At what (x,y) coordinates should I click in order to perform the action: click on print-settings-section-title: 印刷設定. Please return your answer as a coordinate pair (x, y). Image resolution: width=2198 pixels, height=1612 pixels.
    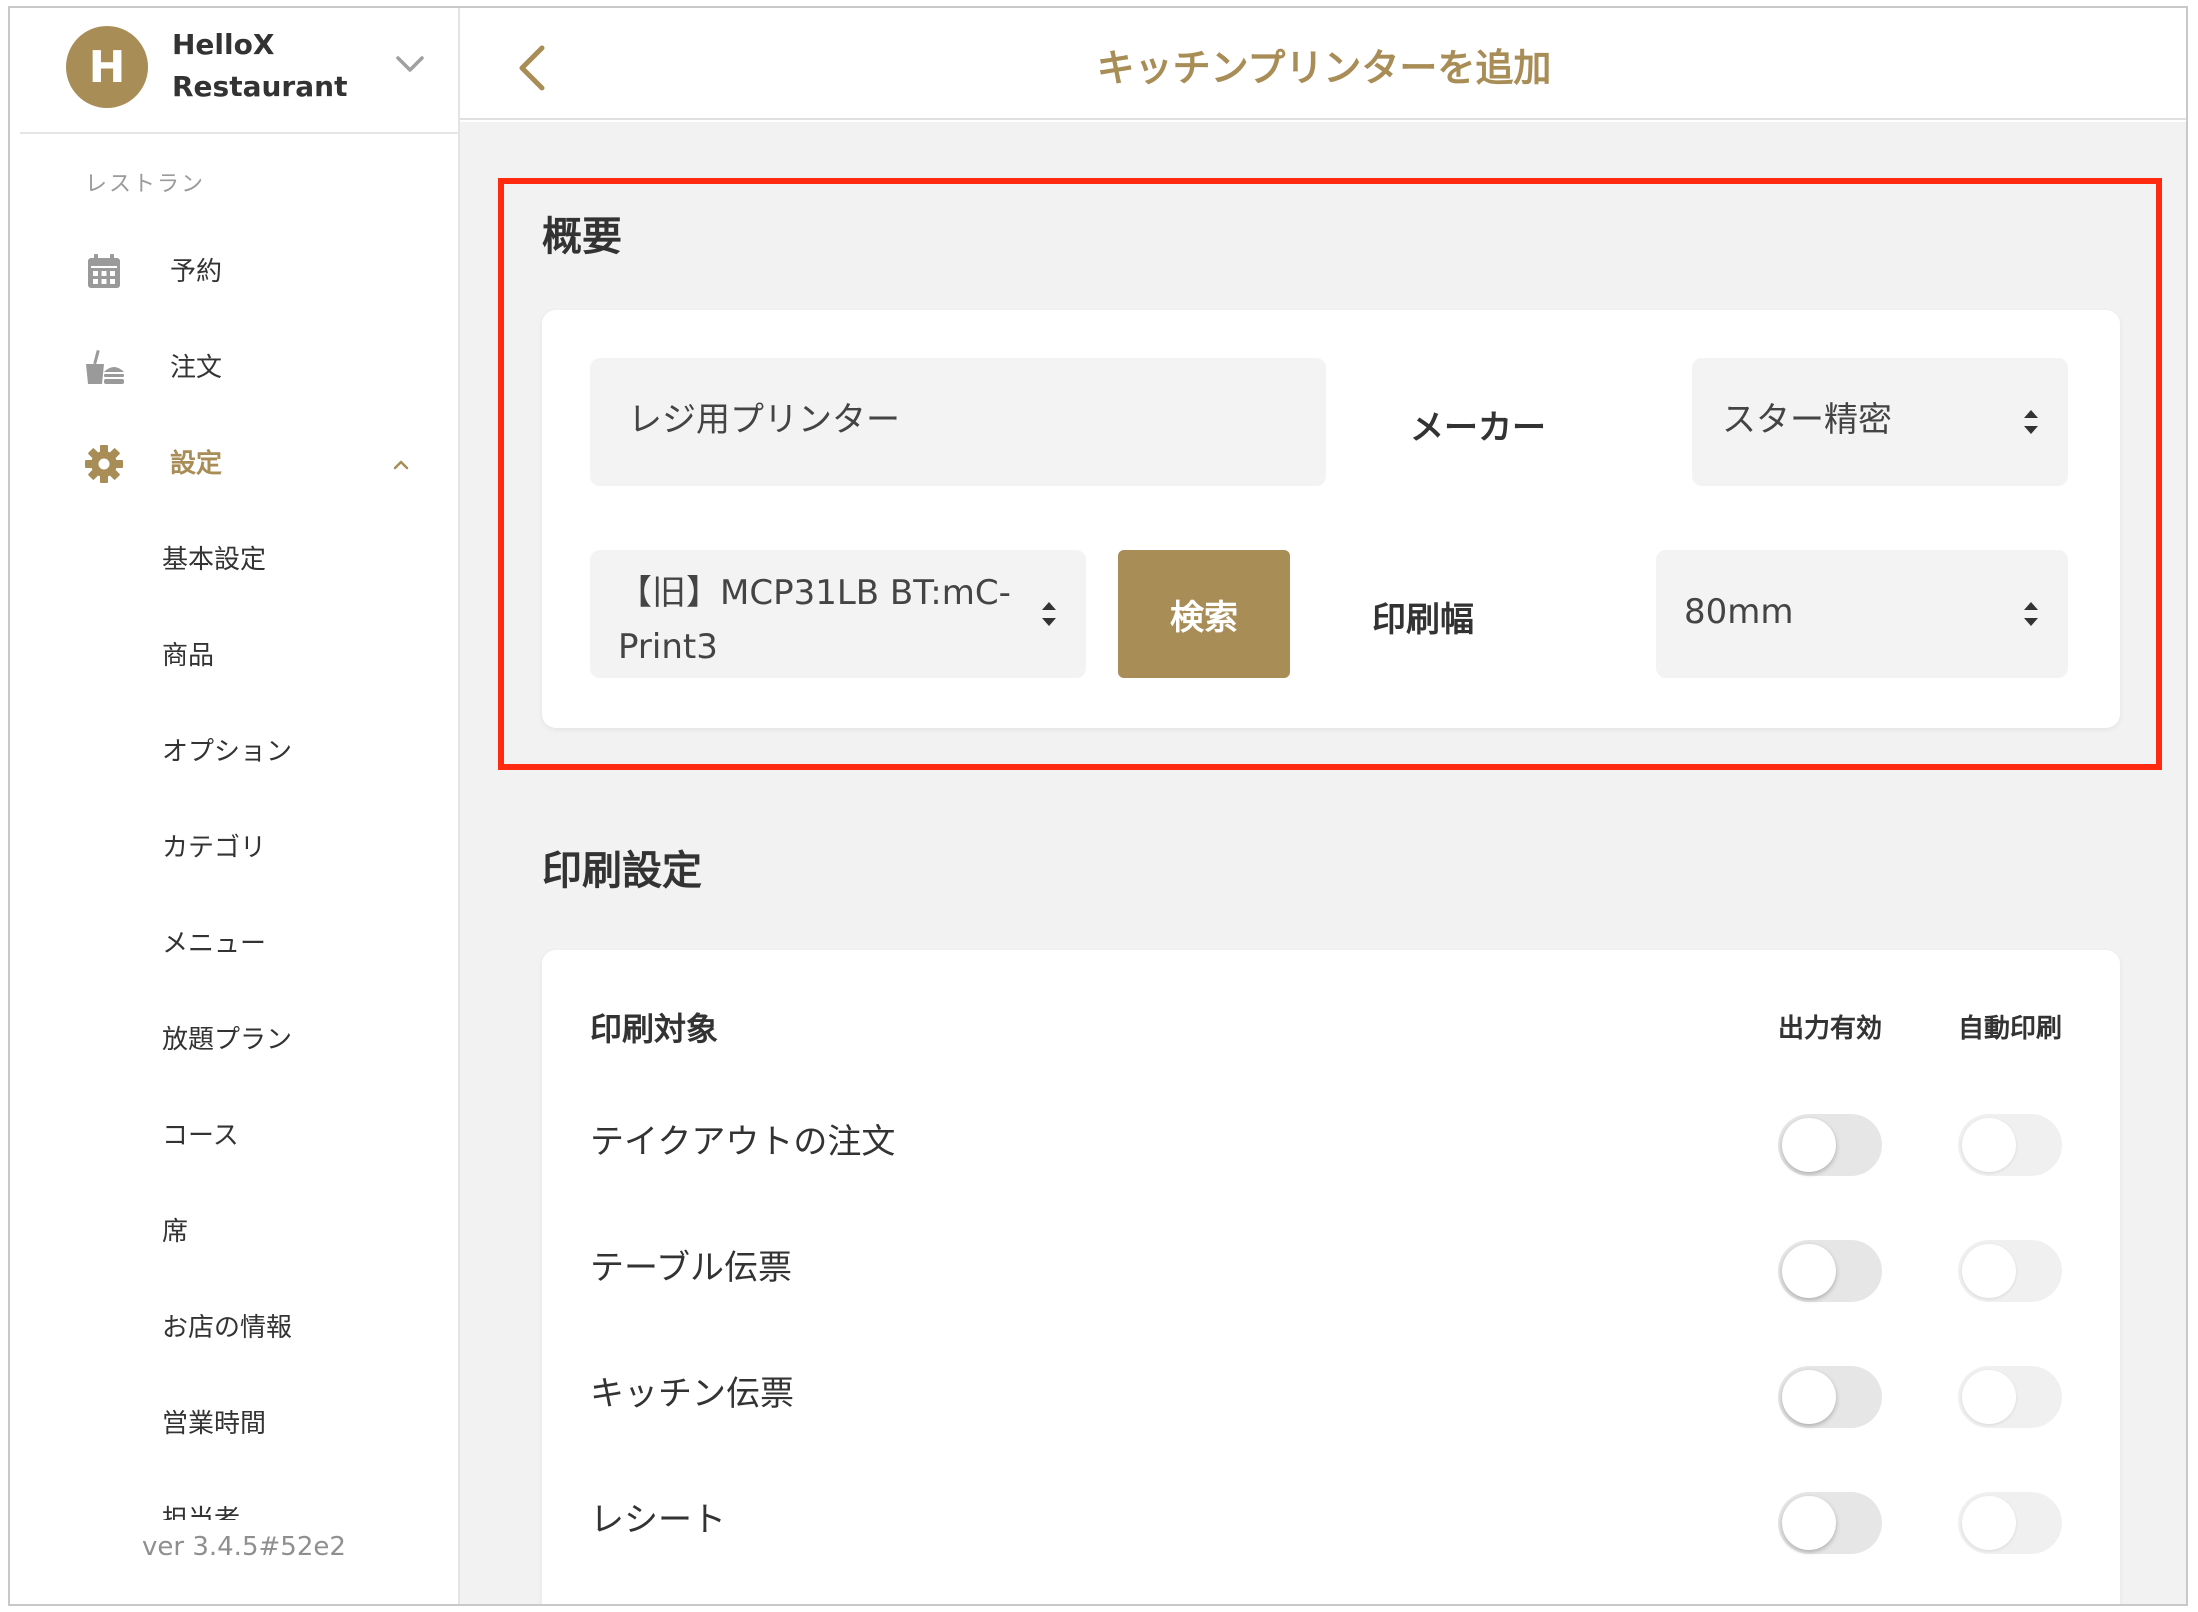
    Looking at the image, I should click on (622, 871).